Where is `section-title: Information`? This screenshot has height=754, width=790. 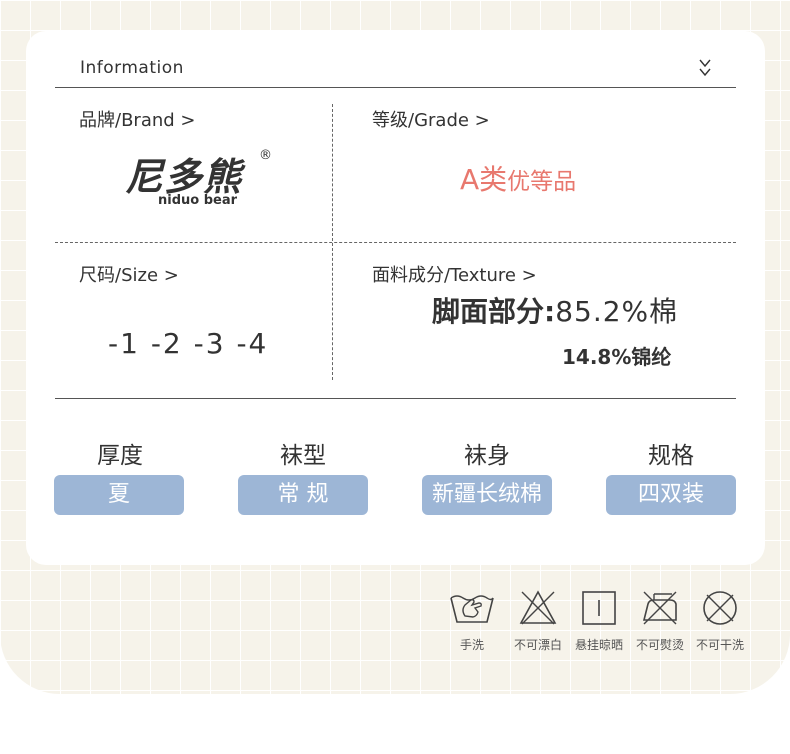 section-title: Information is located at coordinates (132, 68).